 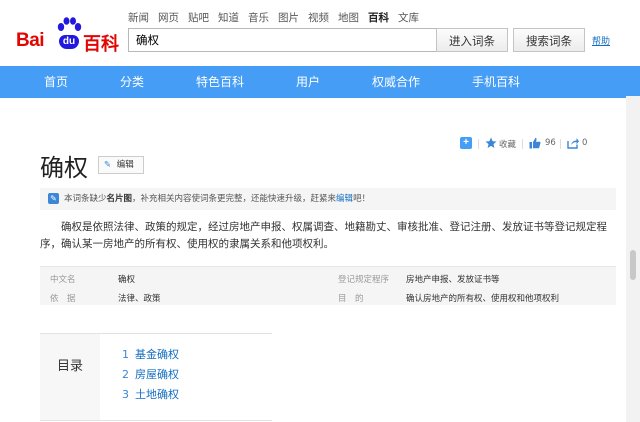 What do you see at coordinates (507, 144) in the screenshot?
I see `collect-label: 收藏` at bounding box center [507, 144].